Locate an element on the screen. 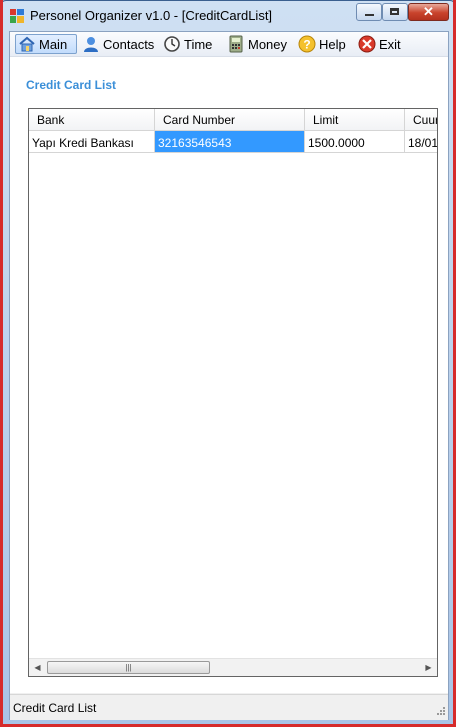 Image resolution: width=456 pixels, height=727 pixels. help-icon: ? is located at coordinates (307, 44).